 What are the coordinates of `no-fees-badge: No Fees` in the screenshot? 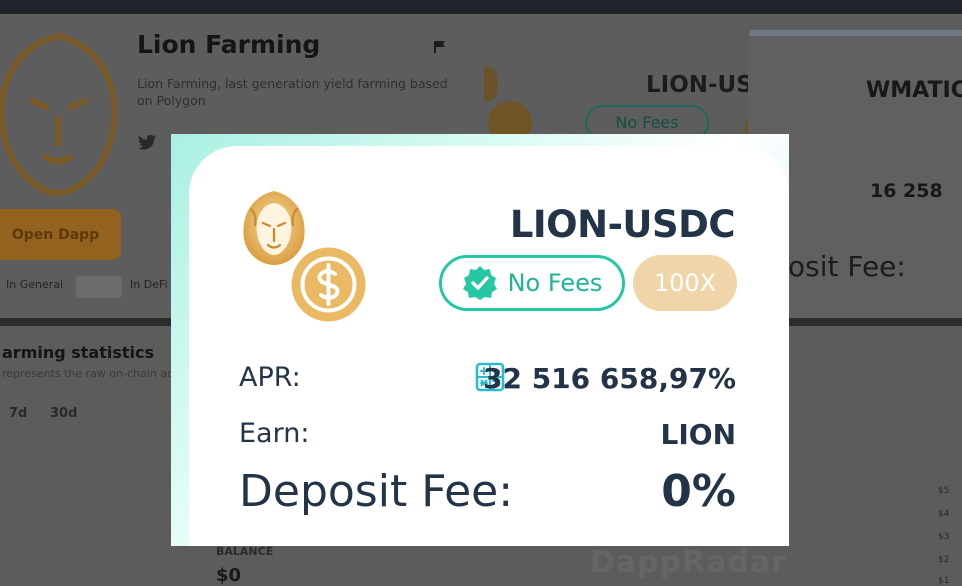 It's located at (532, 283).